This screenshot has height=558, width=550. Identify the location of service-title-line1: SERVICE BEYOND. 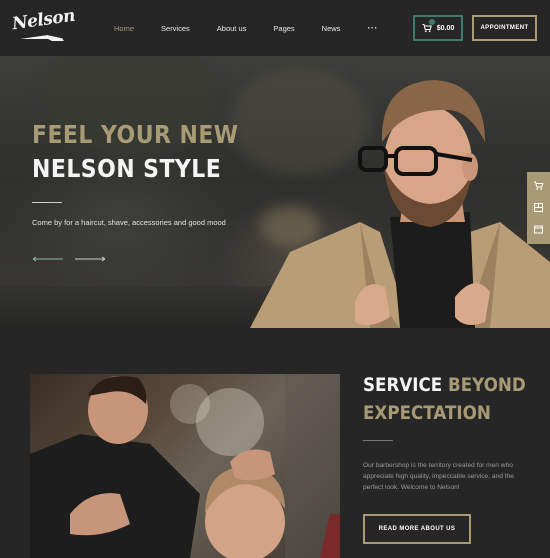
(444, 385).